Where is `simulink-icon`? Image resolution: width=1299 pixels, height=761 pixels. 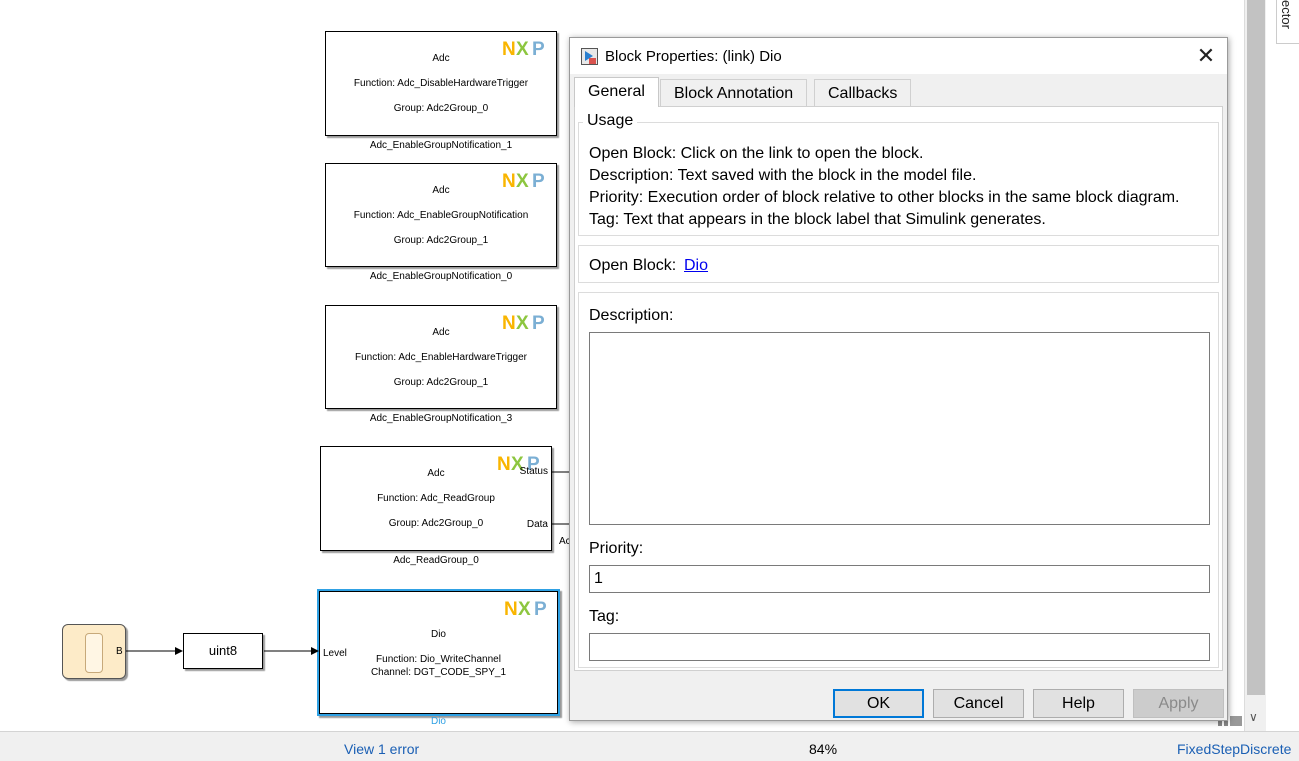 simulink-icon is located at coordinates (589, 56).